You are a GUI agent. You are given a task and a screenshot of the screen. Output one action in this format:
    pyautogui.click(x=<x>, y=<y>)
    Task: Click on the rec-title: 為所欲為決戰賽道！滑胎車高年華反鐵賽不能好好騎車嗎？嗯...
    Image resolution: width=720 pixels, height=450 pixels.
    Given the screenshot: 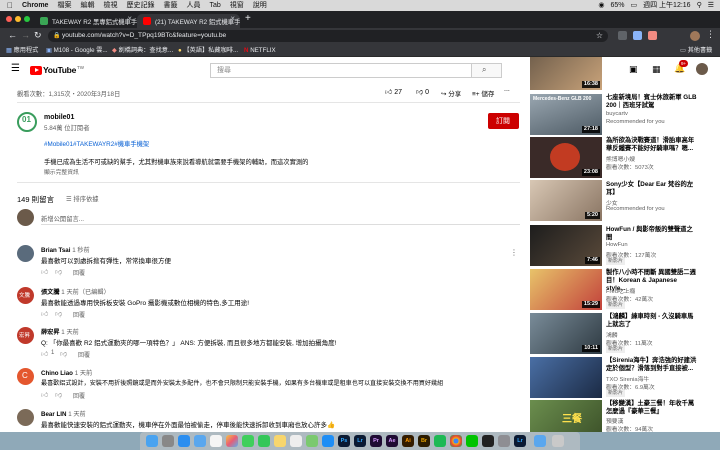 What is the action you would take?
    pyautogui.click(x=652, y=145)
    